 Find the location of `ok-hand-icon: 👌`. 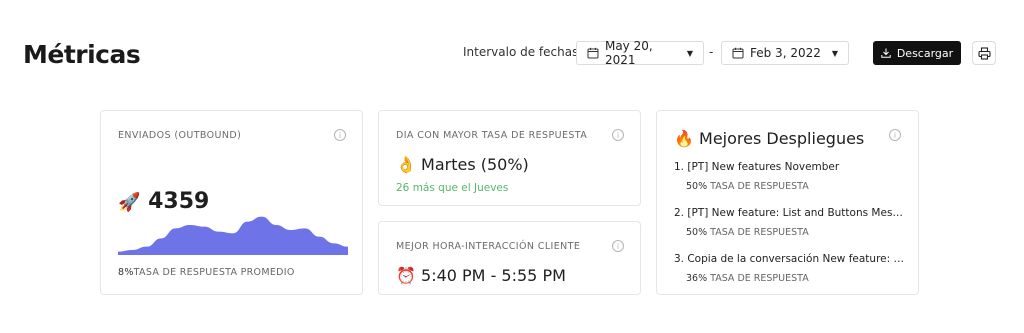

ok-hand-icon: 👌 is located at coordinates (406, 164).